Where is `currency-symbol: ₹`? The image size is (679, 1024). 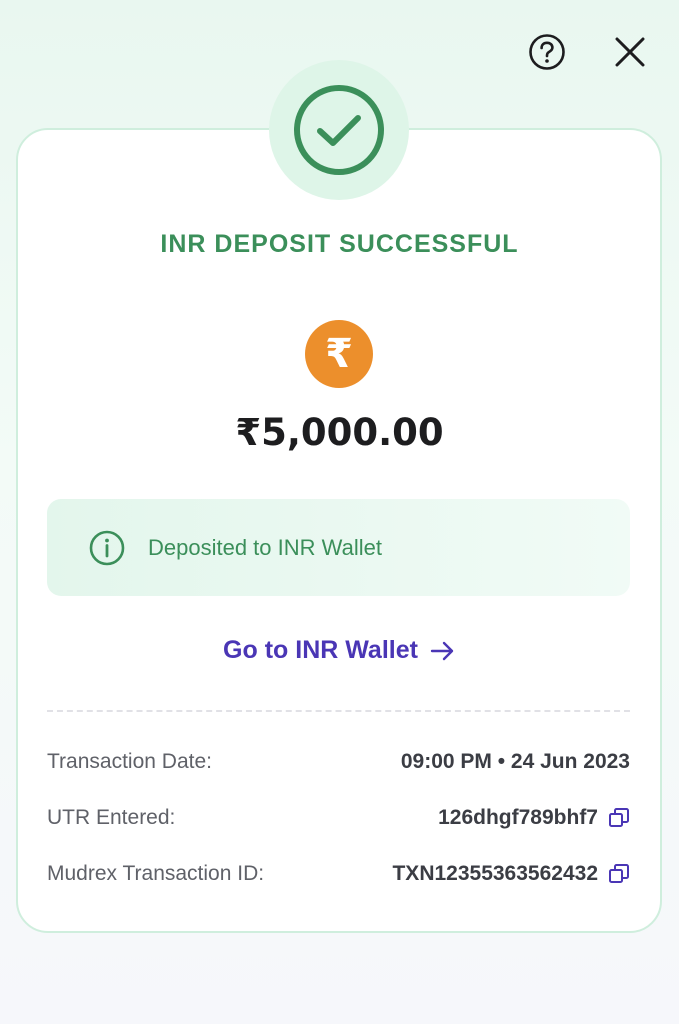 currency-symbol: ₹ is located at coordinates (339, 354).